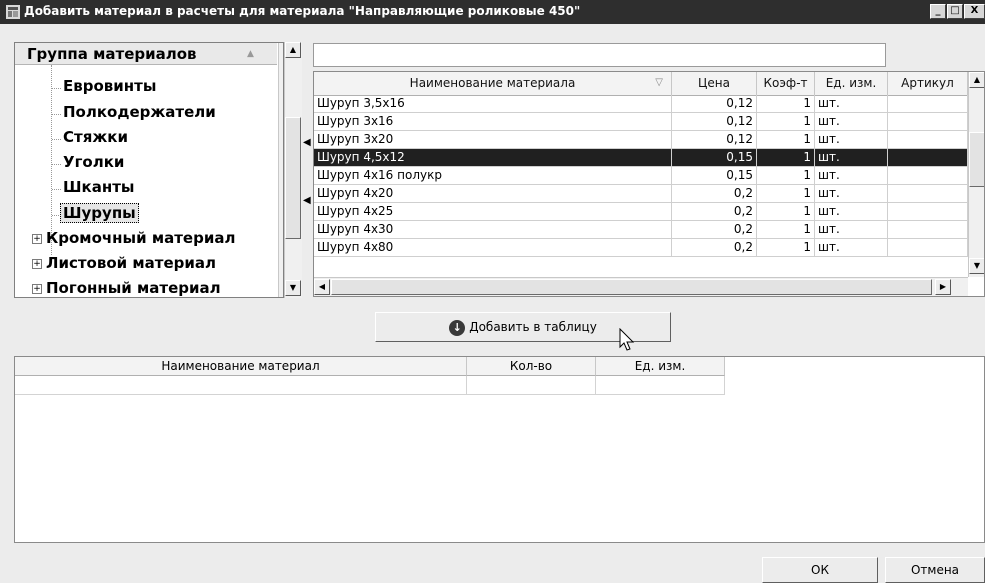 This screenshot has height=583, width=985. I want to click on column-header-quantity: Кол-во, so click(531, 366).